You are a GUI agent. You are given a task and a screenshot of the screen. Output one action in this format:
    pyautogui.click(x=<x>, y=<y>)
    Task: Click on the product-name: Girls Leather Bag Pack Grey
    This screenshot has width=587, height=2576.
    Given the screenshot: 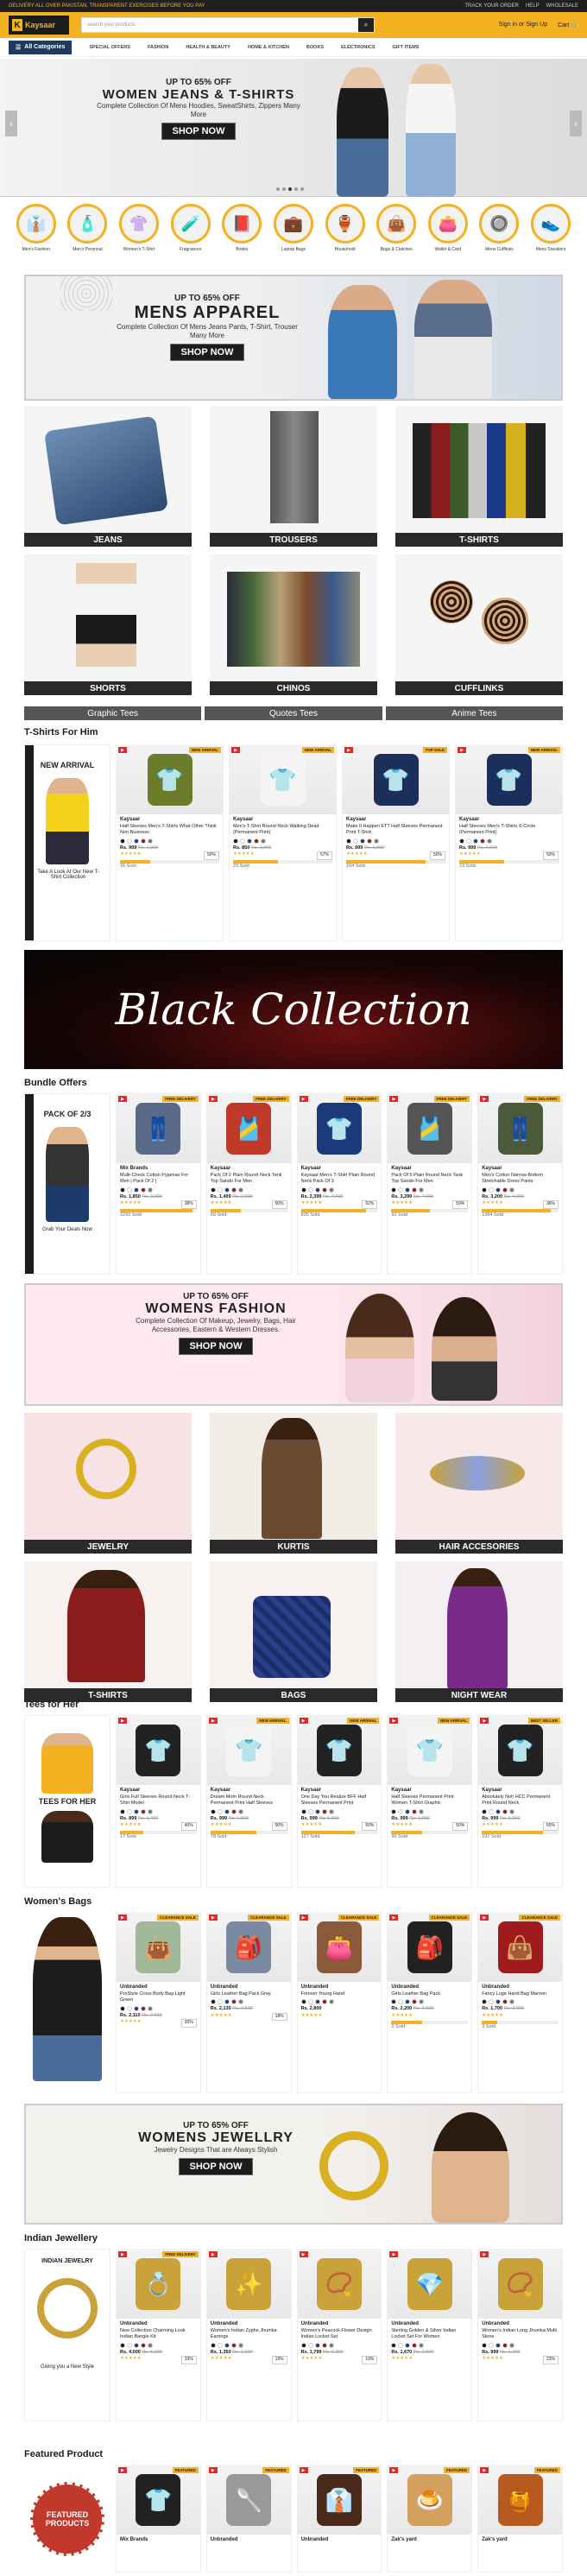 What is the action you would take?
    pyautogui.click(x=249, y=1994)
    